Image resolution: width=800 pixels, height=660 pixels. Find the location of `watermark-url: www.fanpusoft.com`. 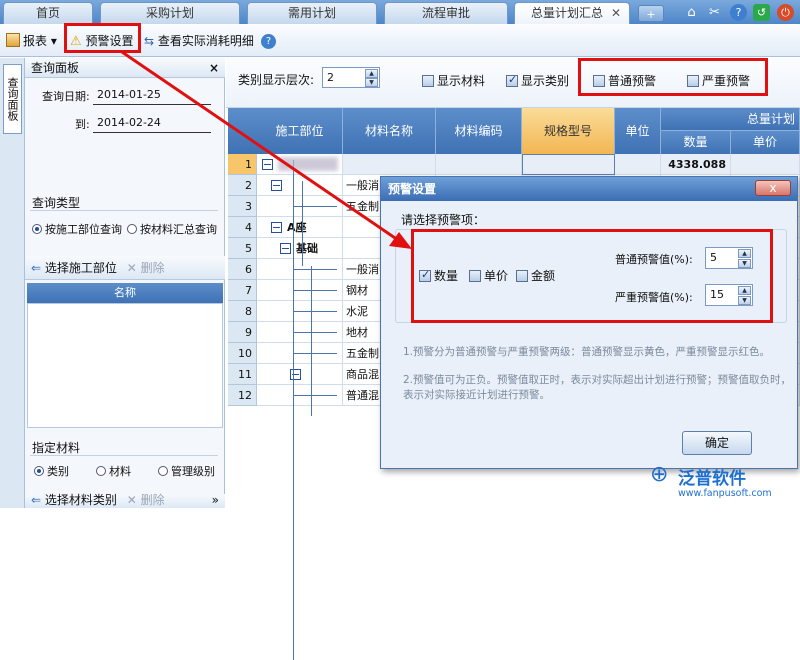

watermark-url: www.fanpusoft.com is located at coordinates (725, 493).